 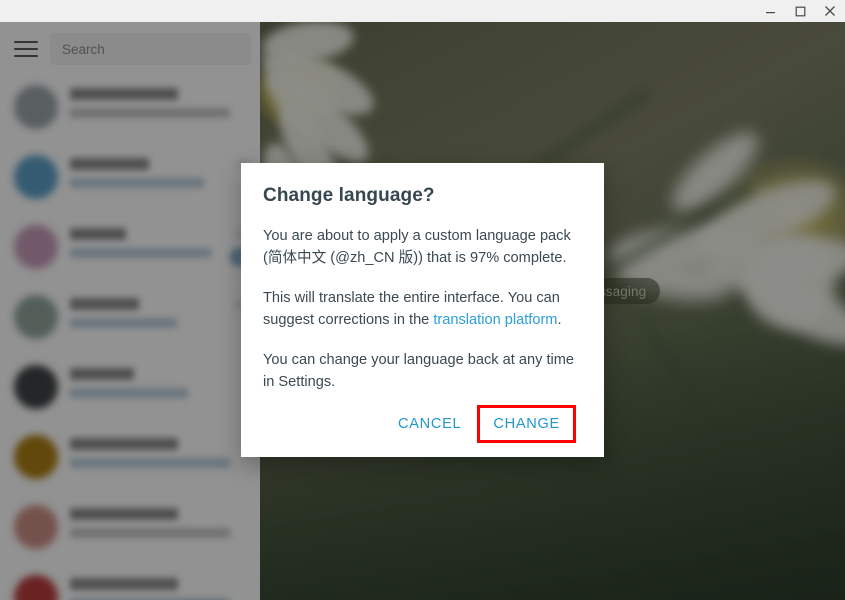 I want to click on minimize-icon, so click(x=770, y=12).